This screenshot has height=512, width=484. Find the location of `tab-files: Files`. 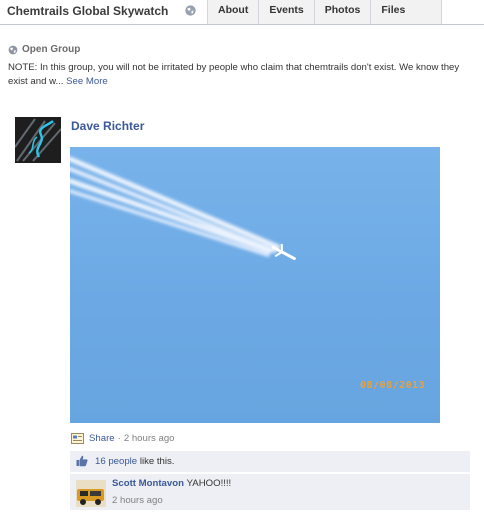

tab-files: Files is located at coordinates (406, 12).